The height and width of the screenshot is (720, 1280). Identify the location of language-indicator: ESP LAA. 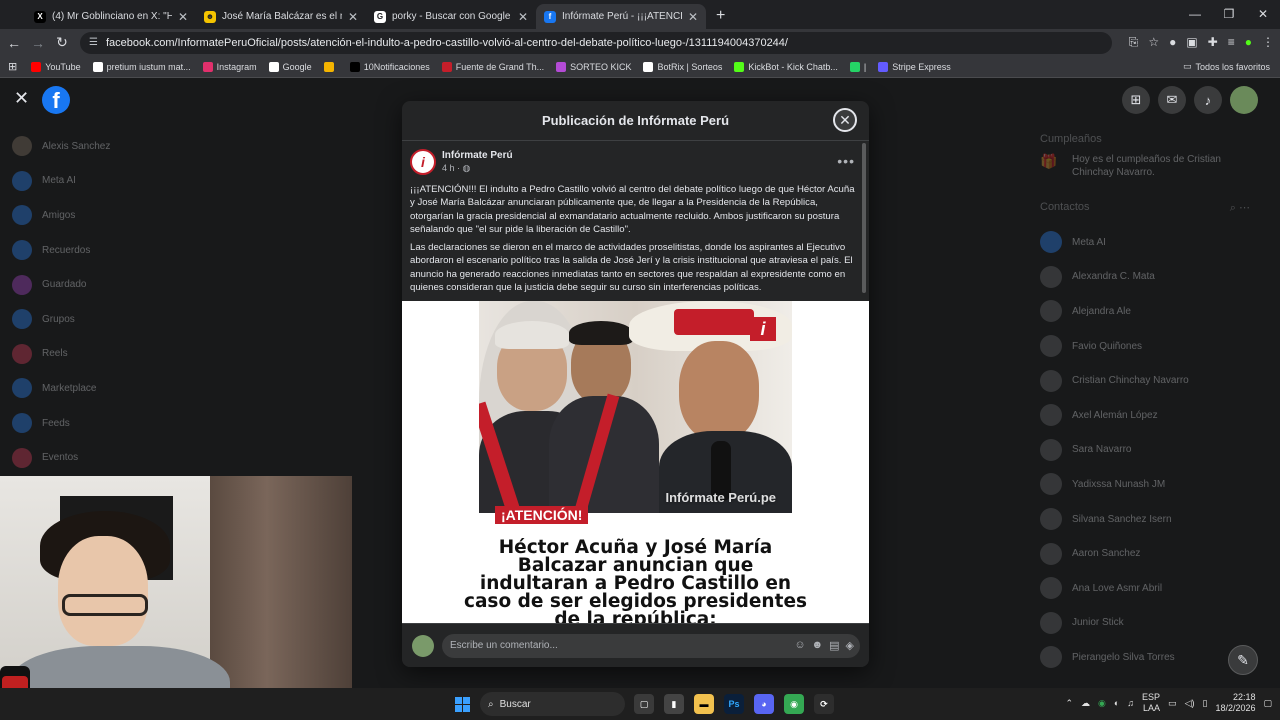
(1151, 703).